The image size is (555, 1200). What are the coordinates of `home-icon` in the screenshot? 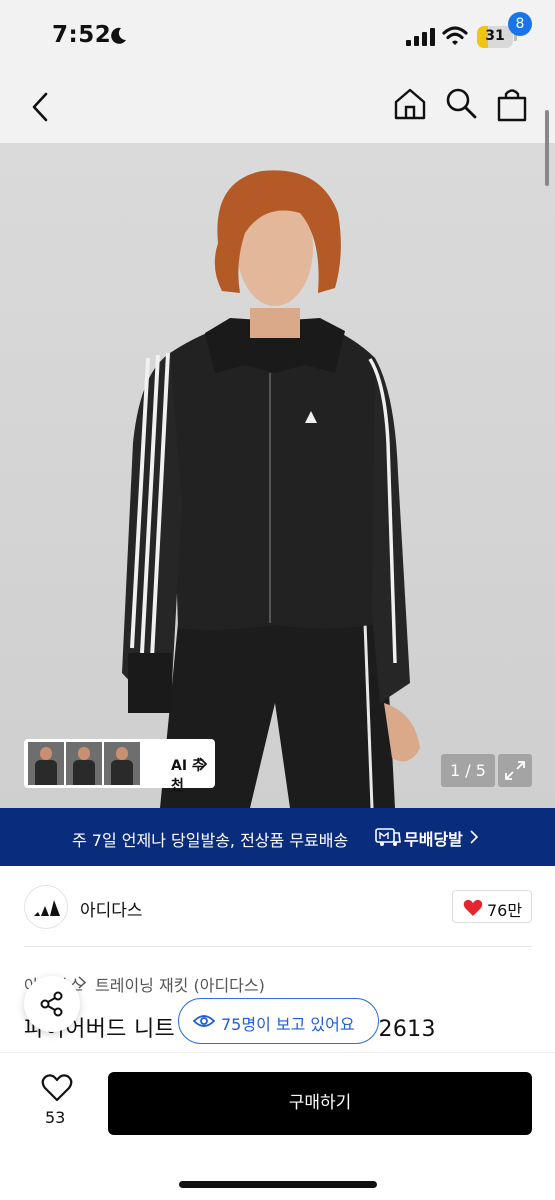 It's located at (410, 104).